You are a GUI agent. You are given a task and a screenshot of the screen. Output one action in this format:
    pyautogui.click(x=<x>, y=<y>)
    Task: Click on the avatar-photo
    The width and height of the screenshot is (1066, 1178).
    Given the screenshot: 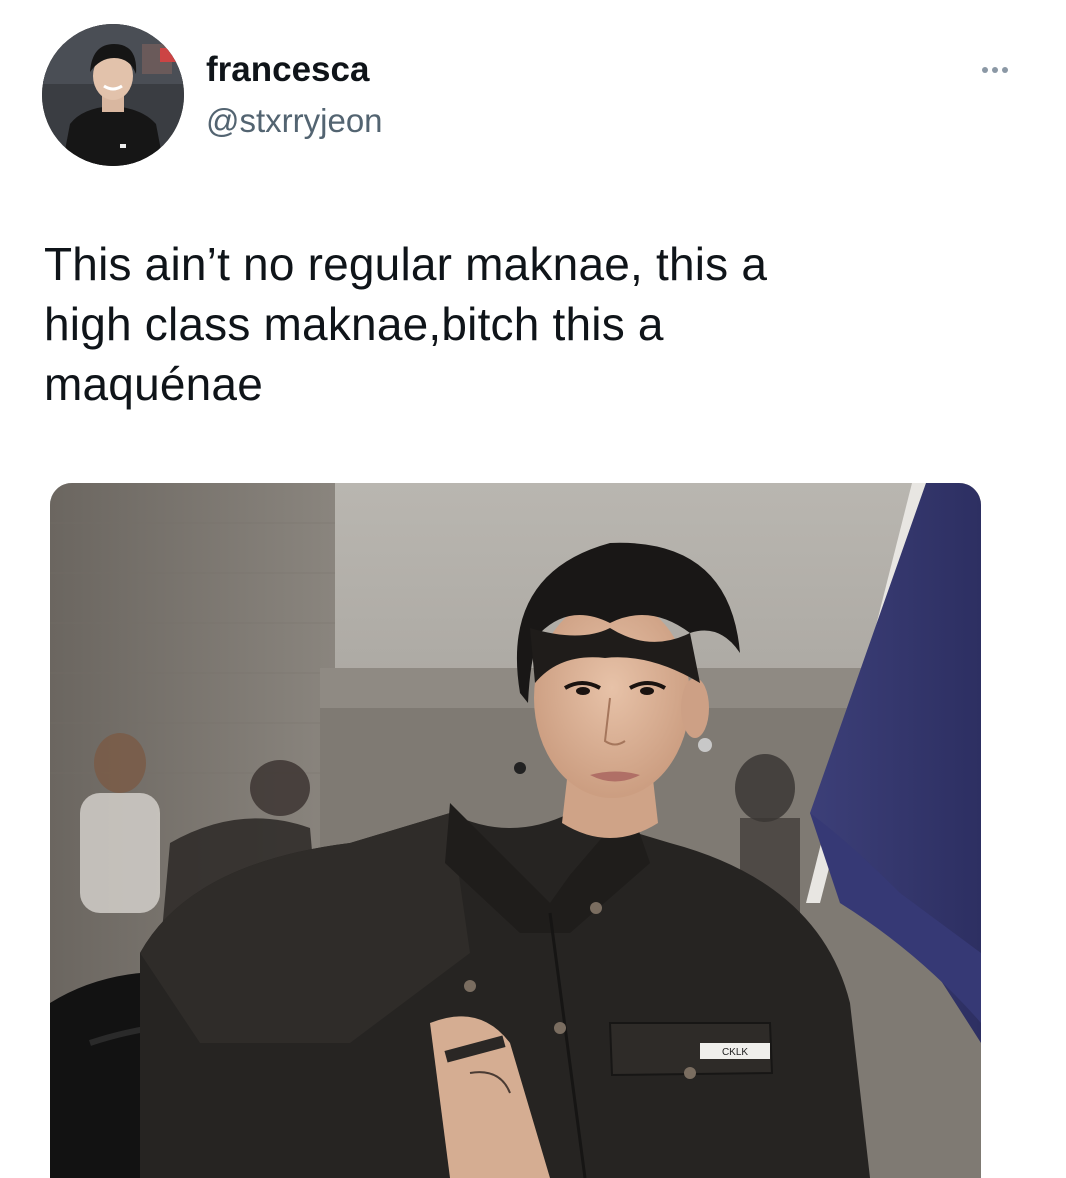 What is the action you would take?
    pyautogui.click(x=113, y=95)
    